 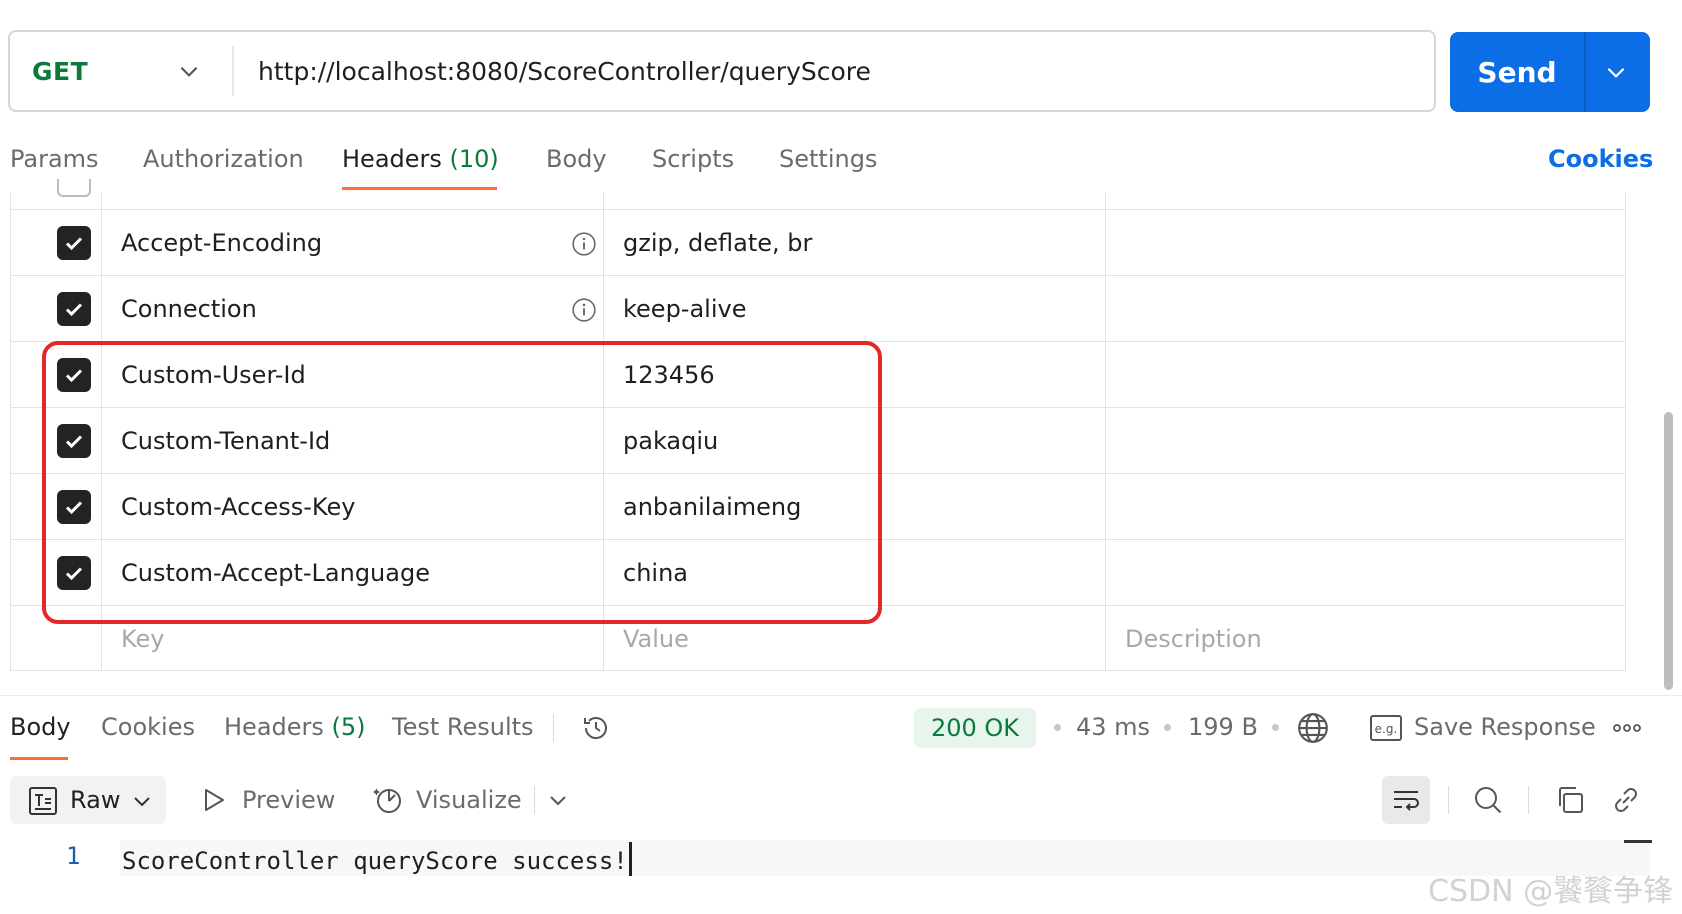 I want to click on header-value: 123456, so click(x=669, y=375).